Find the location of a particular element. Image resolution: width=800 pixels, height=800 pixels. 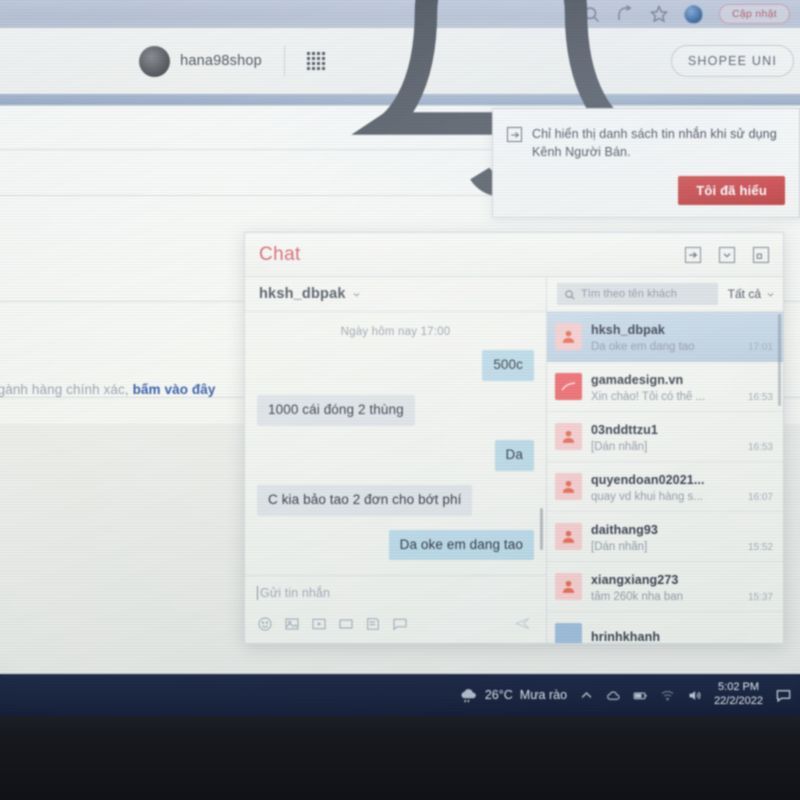

volume-icon is located at coordinates (694, 695).